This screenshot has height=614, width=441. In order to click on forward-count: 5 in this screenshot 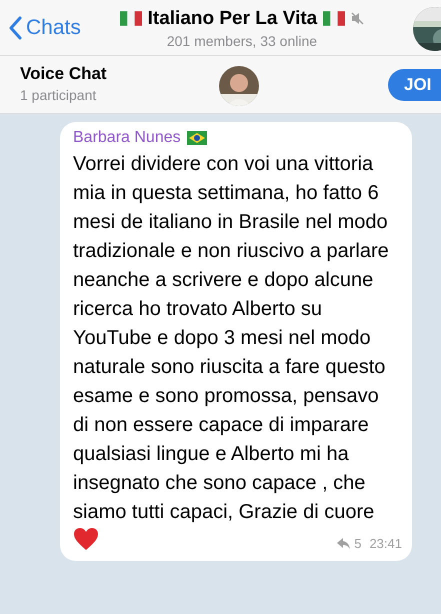, I will do `click(358, 543)`.